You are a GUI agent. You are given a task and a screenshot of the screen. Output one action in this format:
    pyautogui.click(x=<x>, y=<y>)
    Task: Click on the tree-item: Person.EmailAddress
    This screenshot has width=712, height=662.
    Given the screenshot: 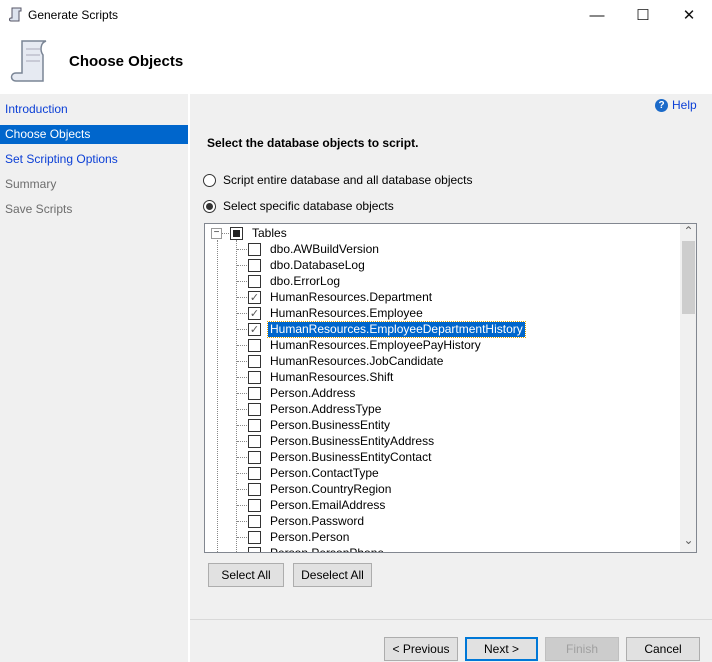 What is the action you would take?
    pyautogui.click(x=312, y=505)
    